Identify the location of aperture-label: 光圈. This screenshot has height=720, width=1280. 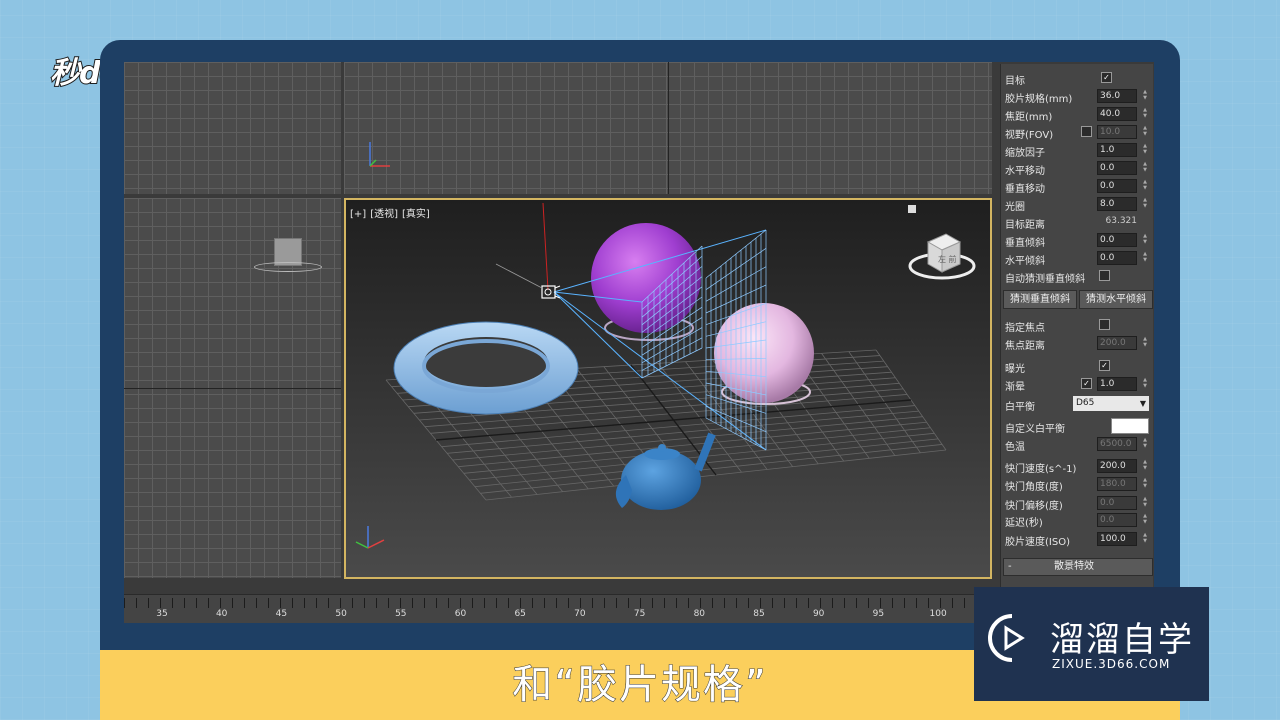
(1015, 207).